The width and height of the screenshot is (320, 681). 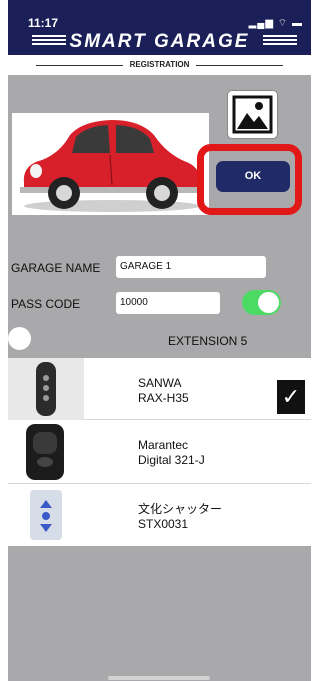 What do you see at coordinates (56, 268) in the screenshot?
I see `garage-name-label: GARAGE NAME` at bounding box center [56, 268].